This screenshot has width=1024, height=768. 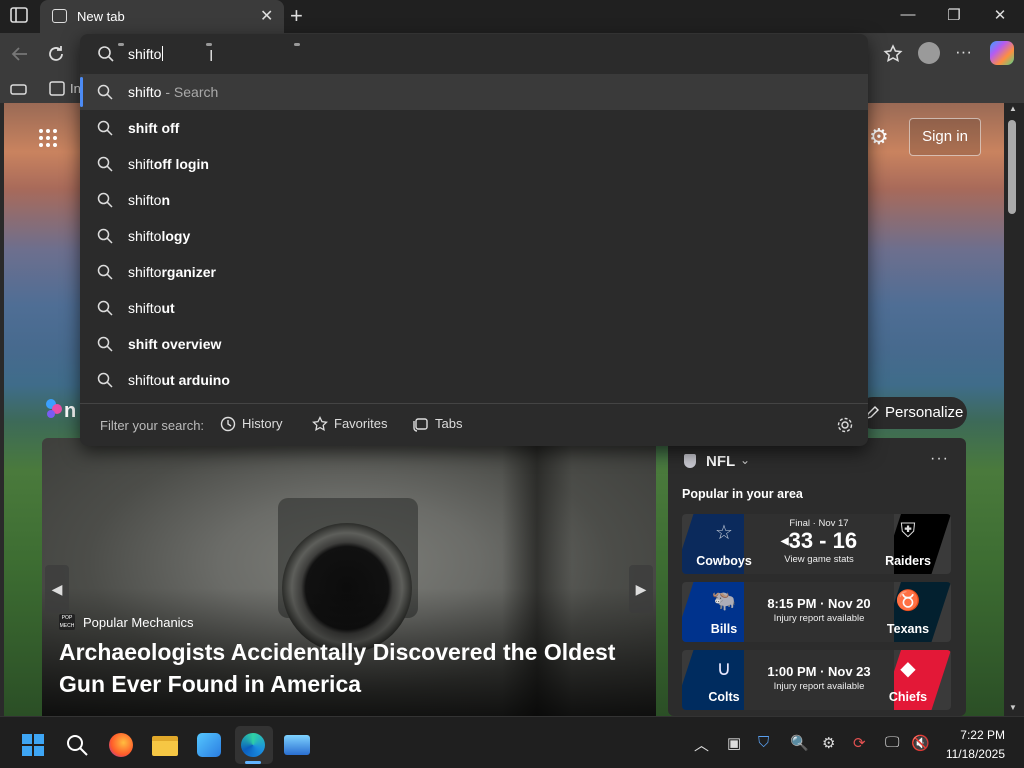 I want to click on search-tool-tray-icon: 🔍, so click(x=799, y=743).